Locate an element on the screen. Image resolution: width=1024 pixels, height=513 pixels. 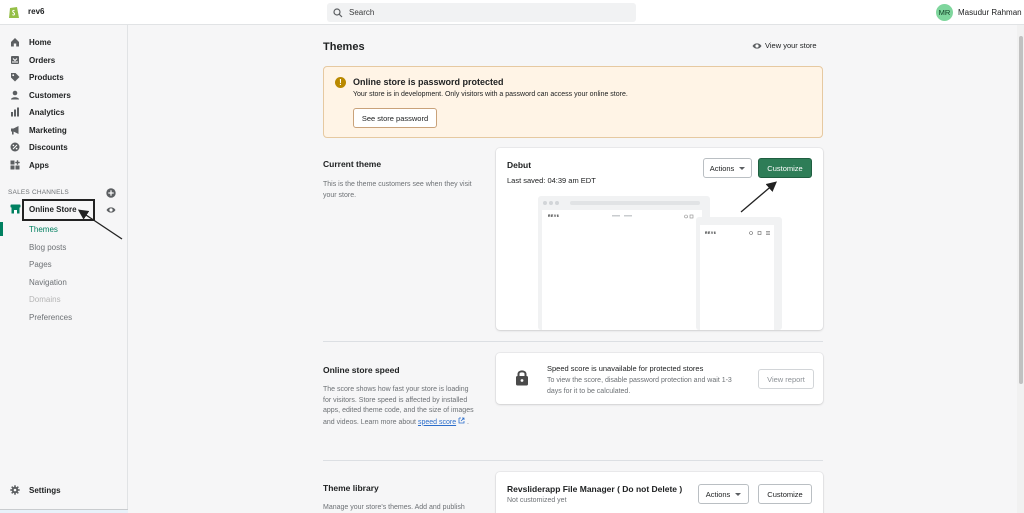
sidebar-item-analytics: Analytics is located at coordinates (37, 112).